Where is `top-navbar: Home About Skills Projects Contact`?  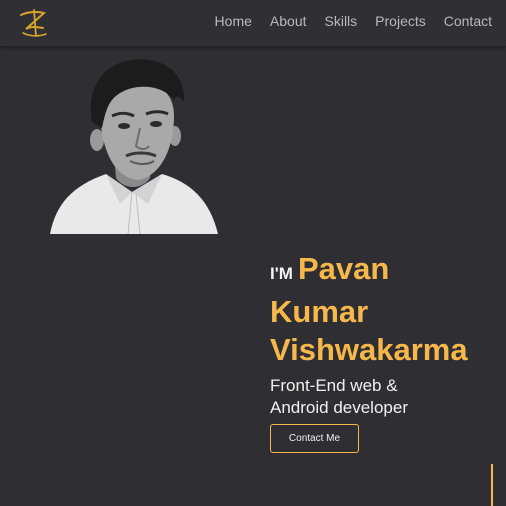
top-navbar: Home About Skills Projects Contact is located at coordinates (253, 23).